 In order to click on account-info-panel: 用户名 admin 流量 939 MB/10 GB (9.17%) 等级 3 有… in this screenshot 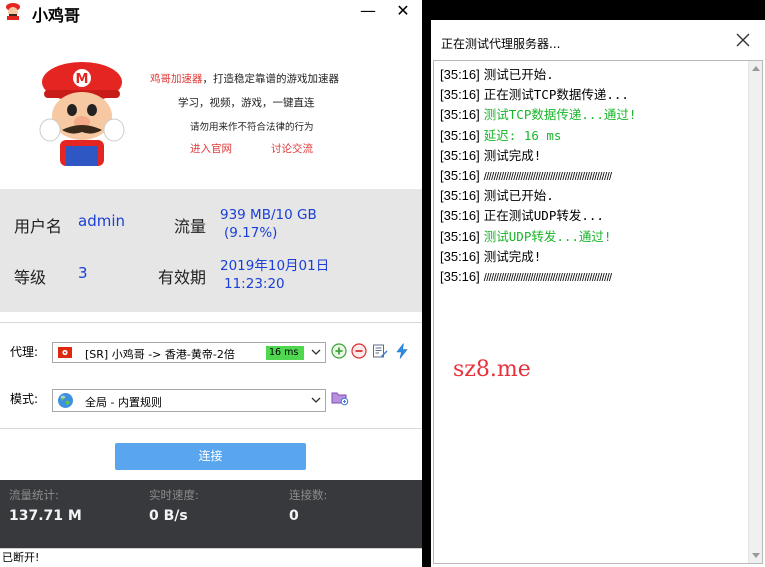, I will do `click(211, 250)`.